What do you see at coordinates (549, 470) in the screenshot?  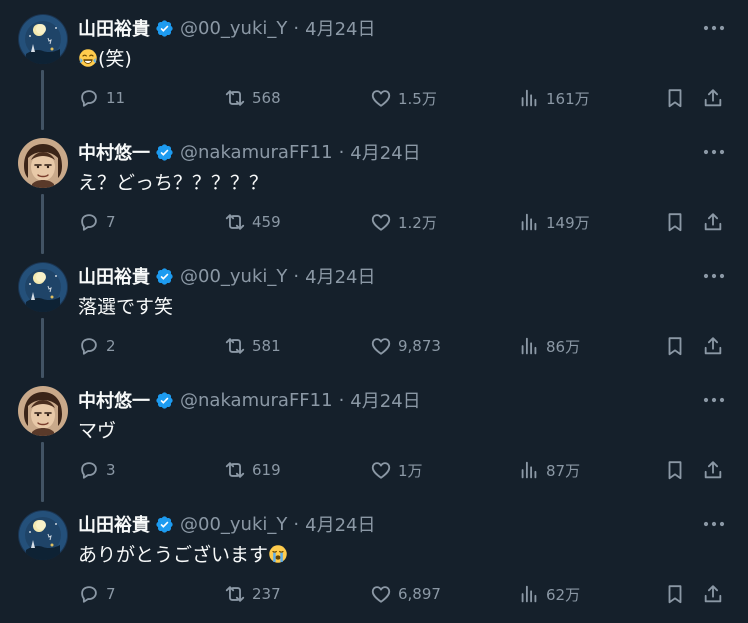 I see `views-button: 87万` at bounding box center [549, 470].